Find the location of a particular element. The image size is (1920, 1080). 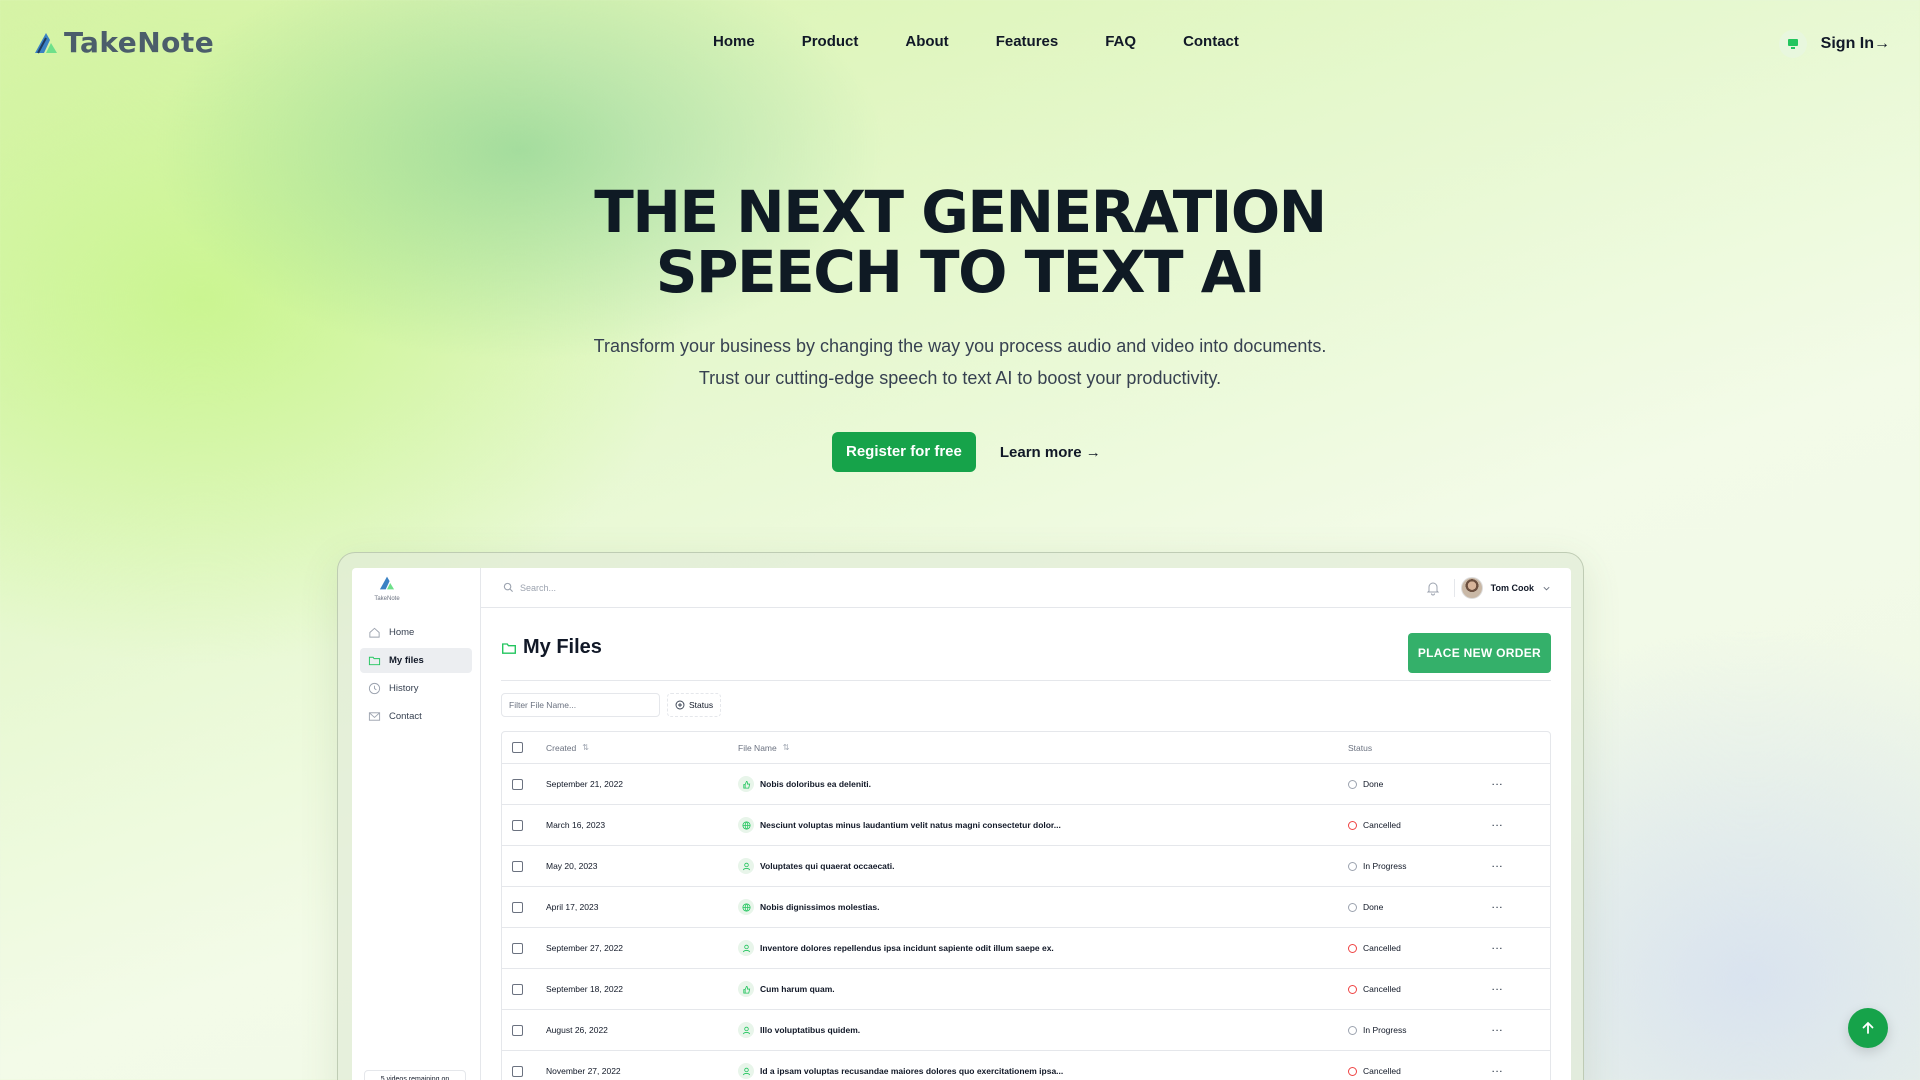

hero-title-line1: THE NEXT GENERATION is located at coordinates (960, 212).